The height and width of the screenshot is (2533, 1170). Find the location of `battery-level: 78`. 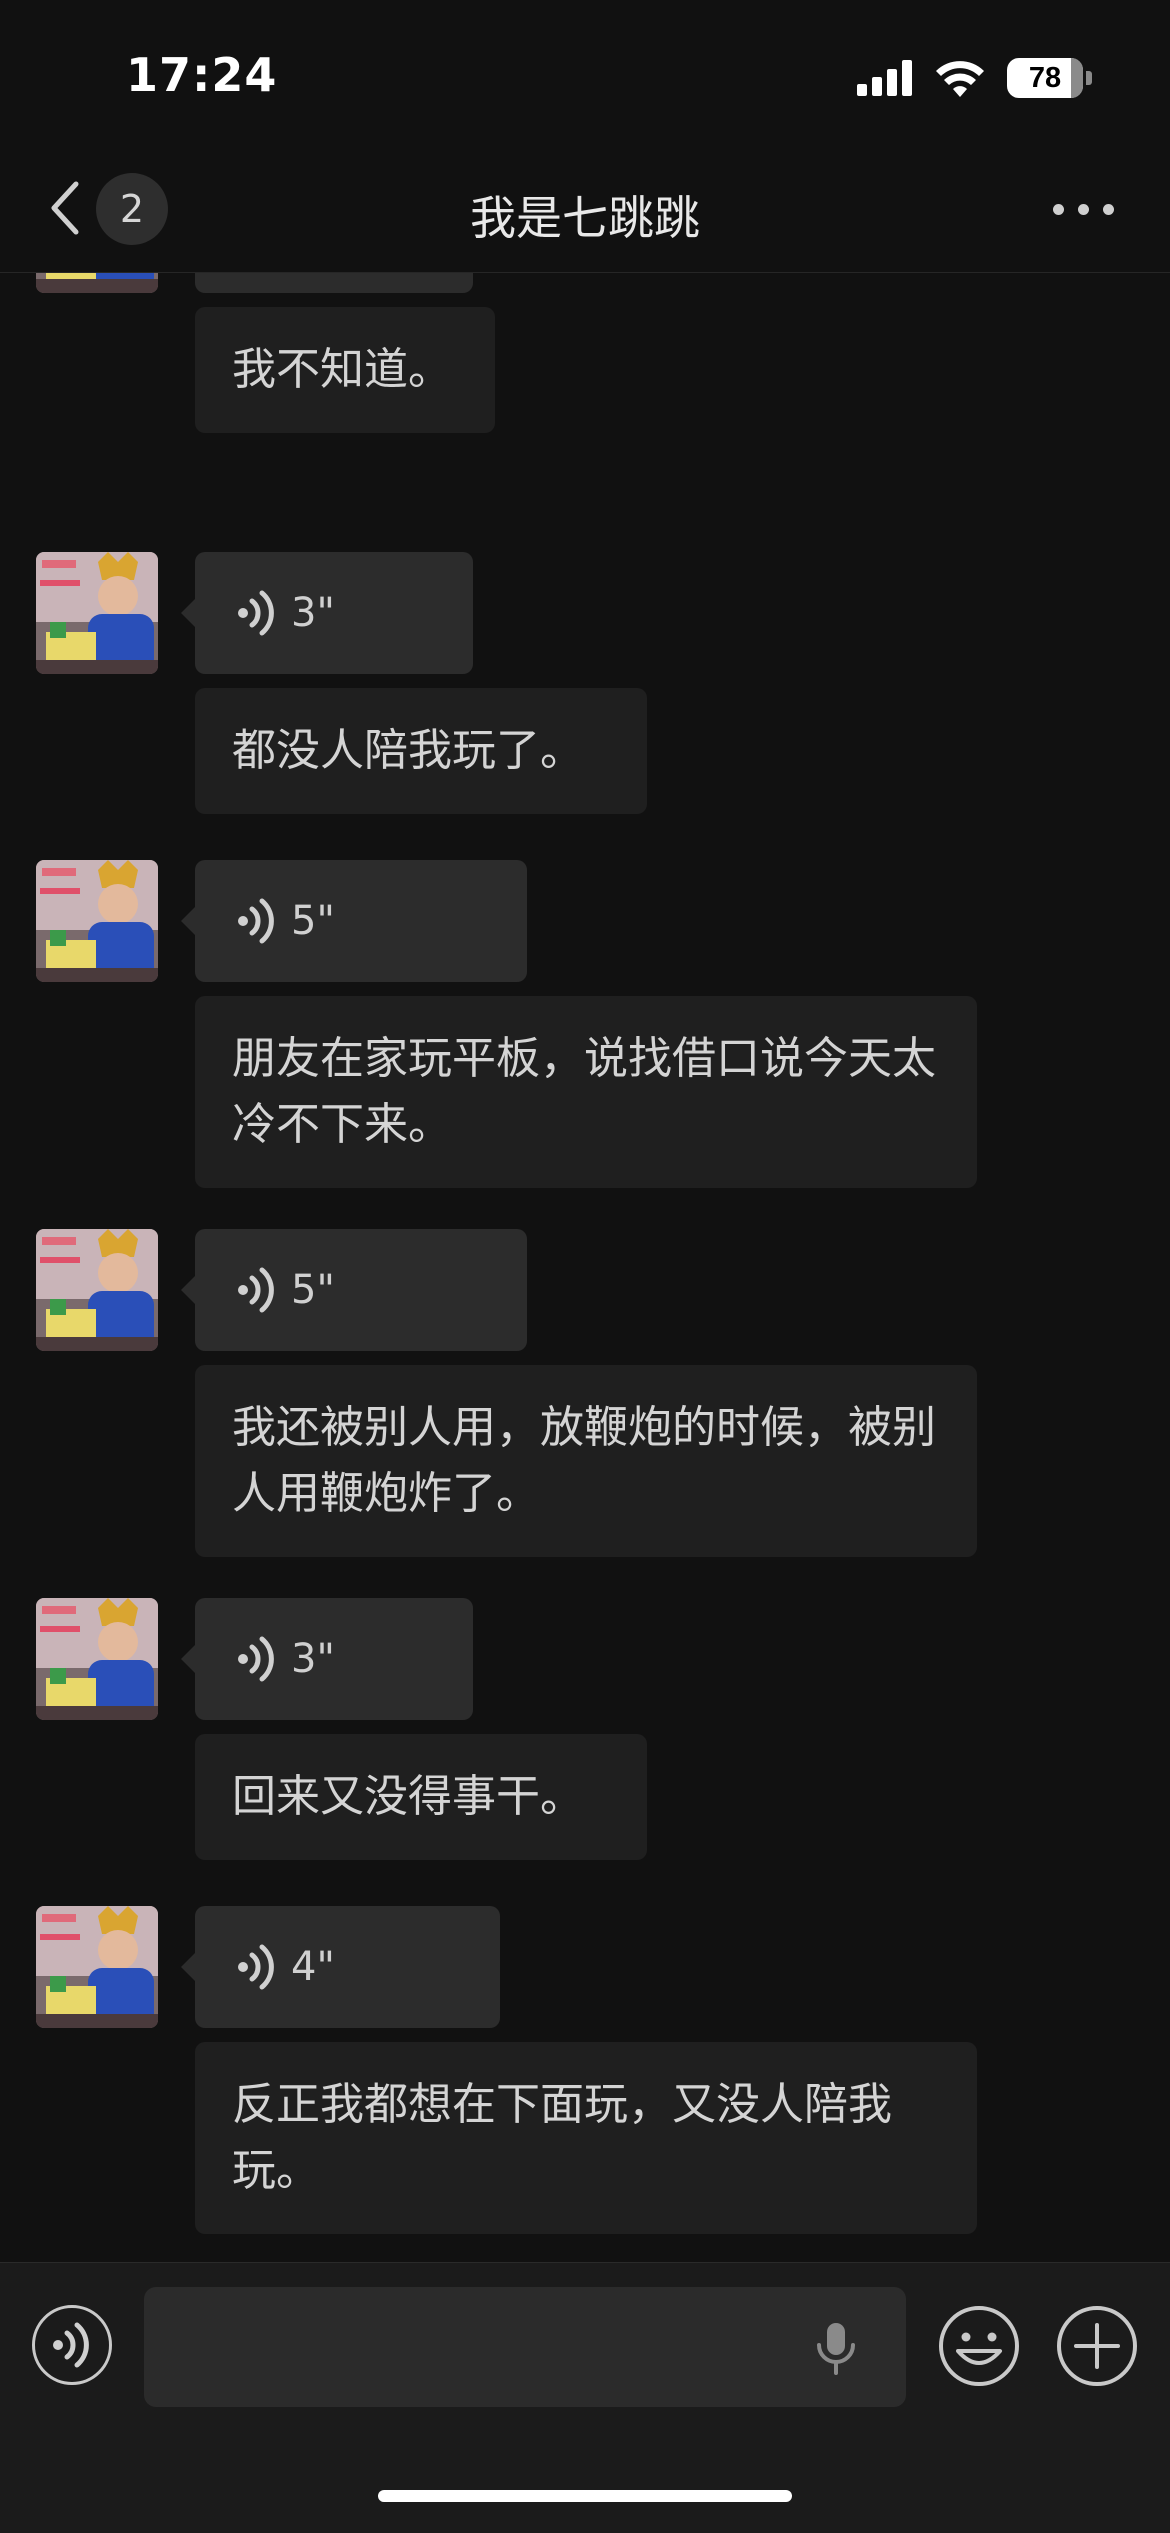

battery-level: 78 is located at coordinates (1045, 77).